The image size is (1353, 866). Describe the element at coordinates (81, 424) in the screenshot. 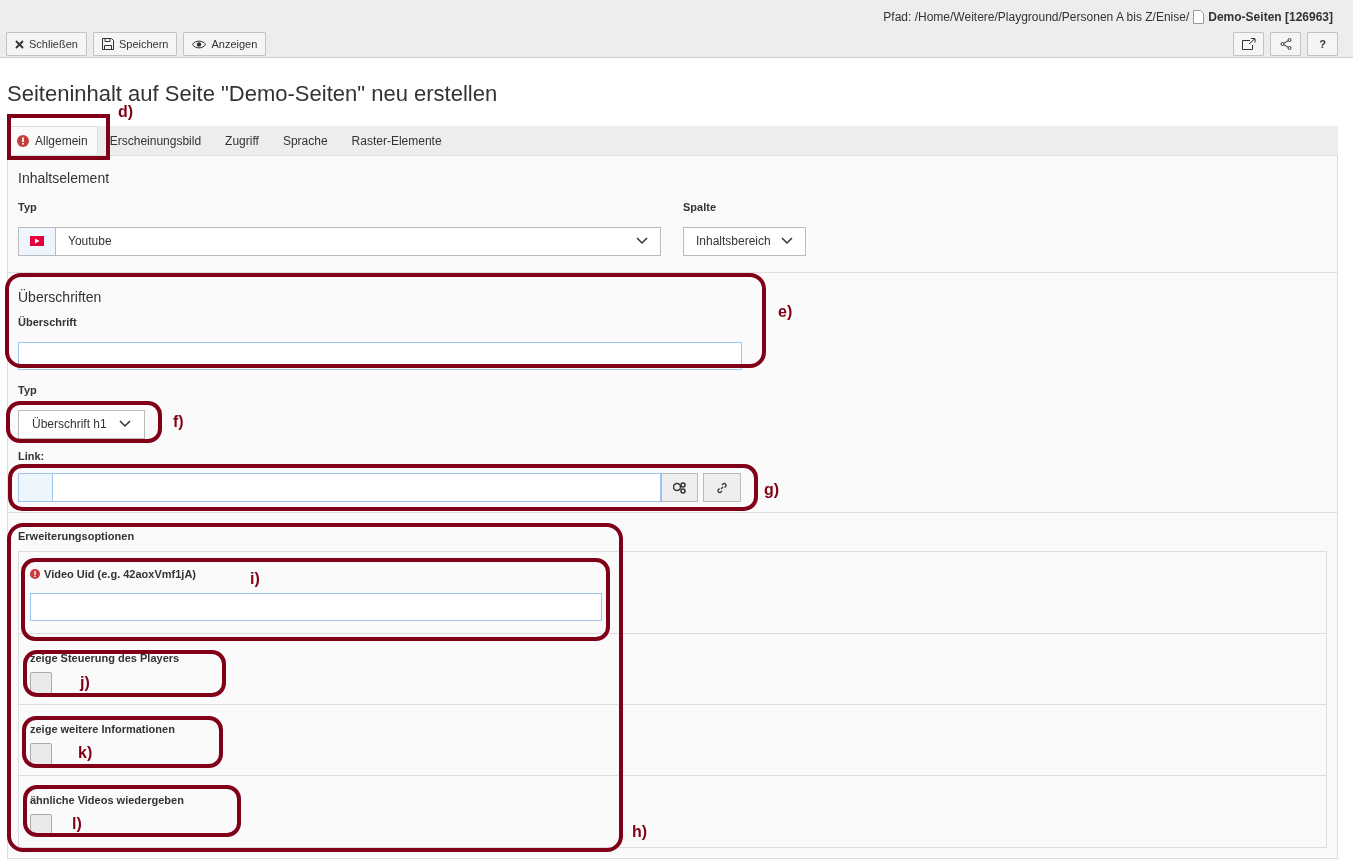

I see `header-type-select: Überschrift h1` at that location.